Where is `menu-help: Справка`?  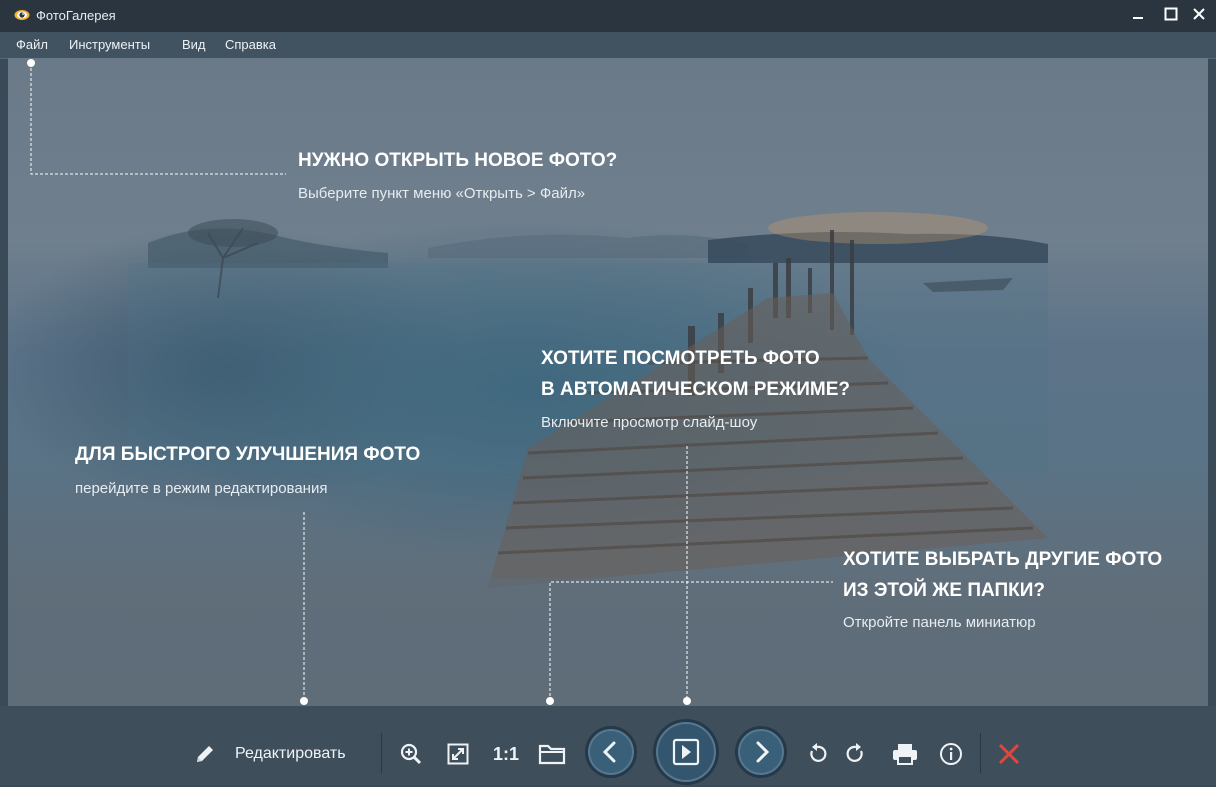
menu-help: Справка is located at coordinates (250, 44).